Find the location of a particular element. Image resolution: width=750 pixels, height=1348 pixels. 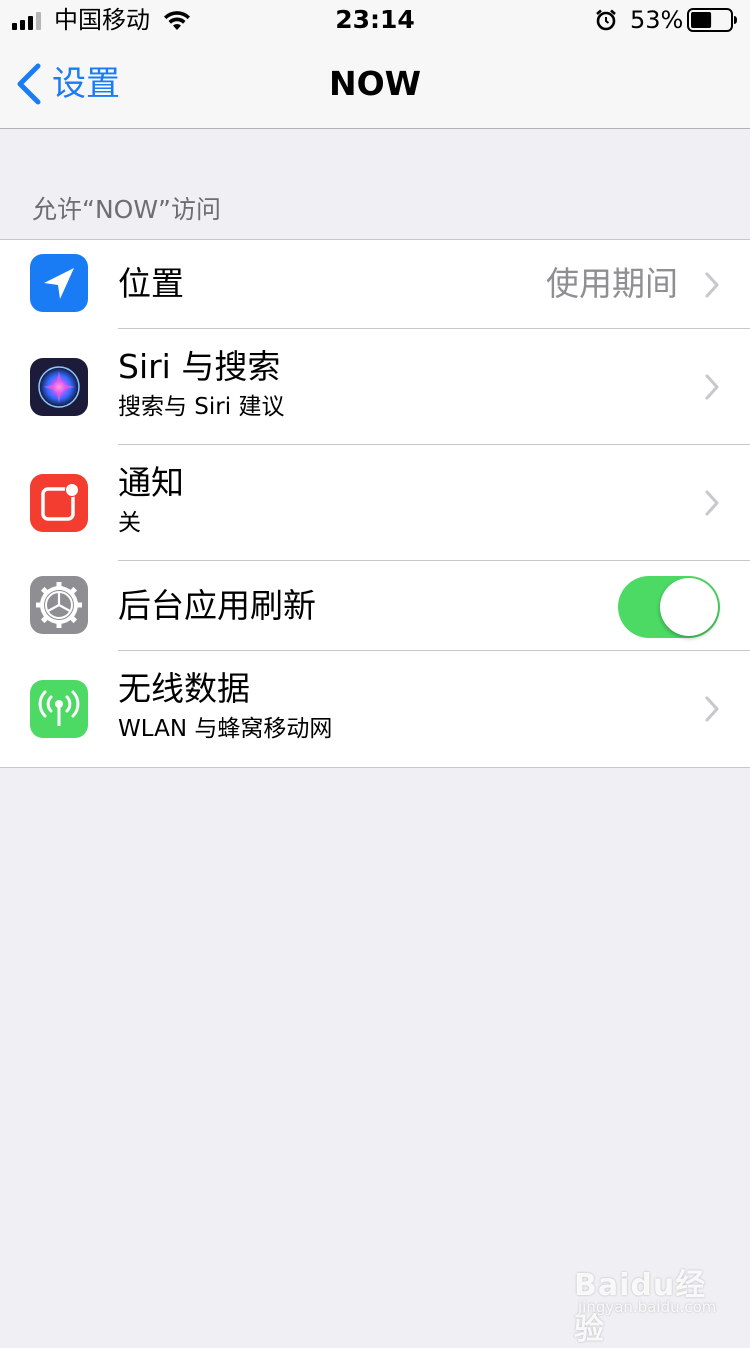

notifications-title: 通知 is located at coordinates (151, 482).